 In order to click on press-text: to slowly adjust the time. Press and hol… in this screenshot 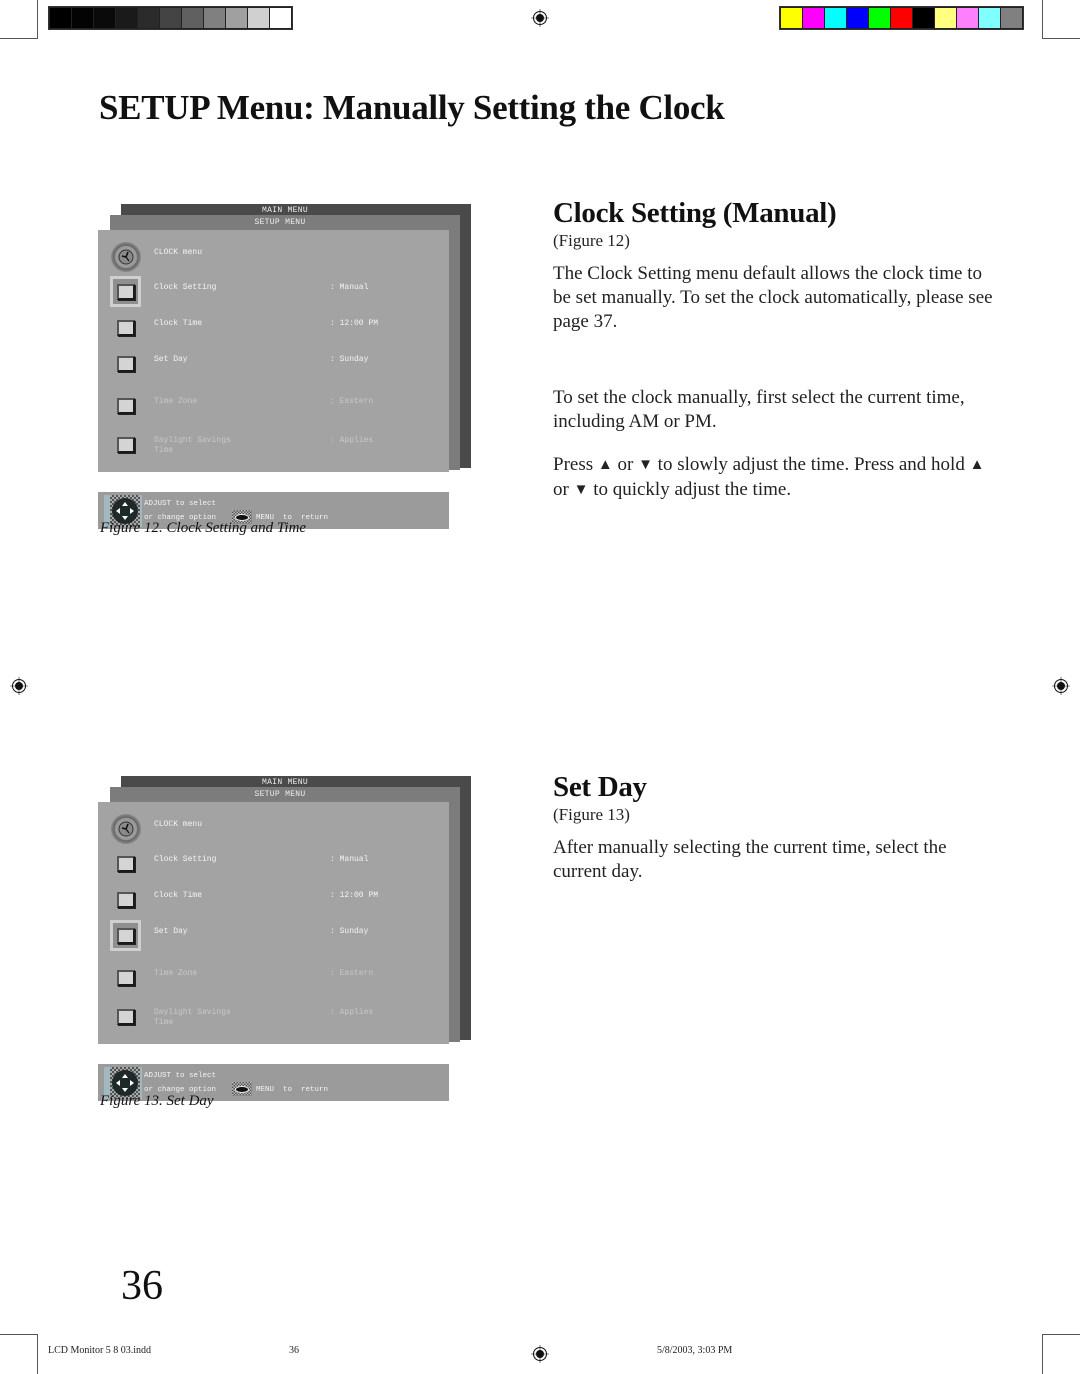, I will do `click(811, 464)`.